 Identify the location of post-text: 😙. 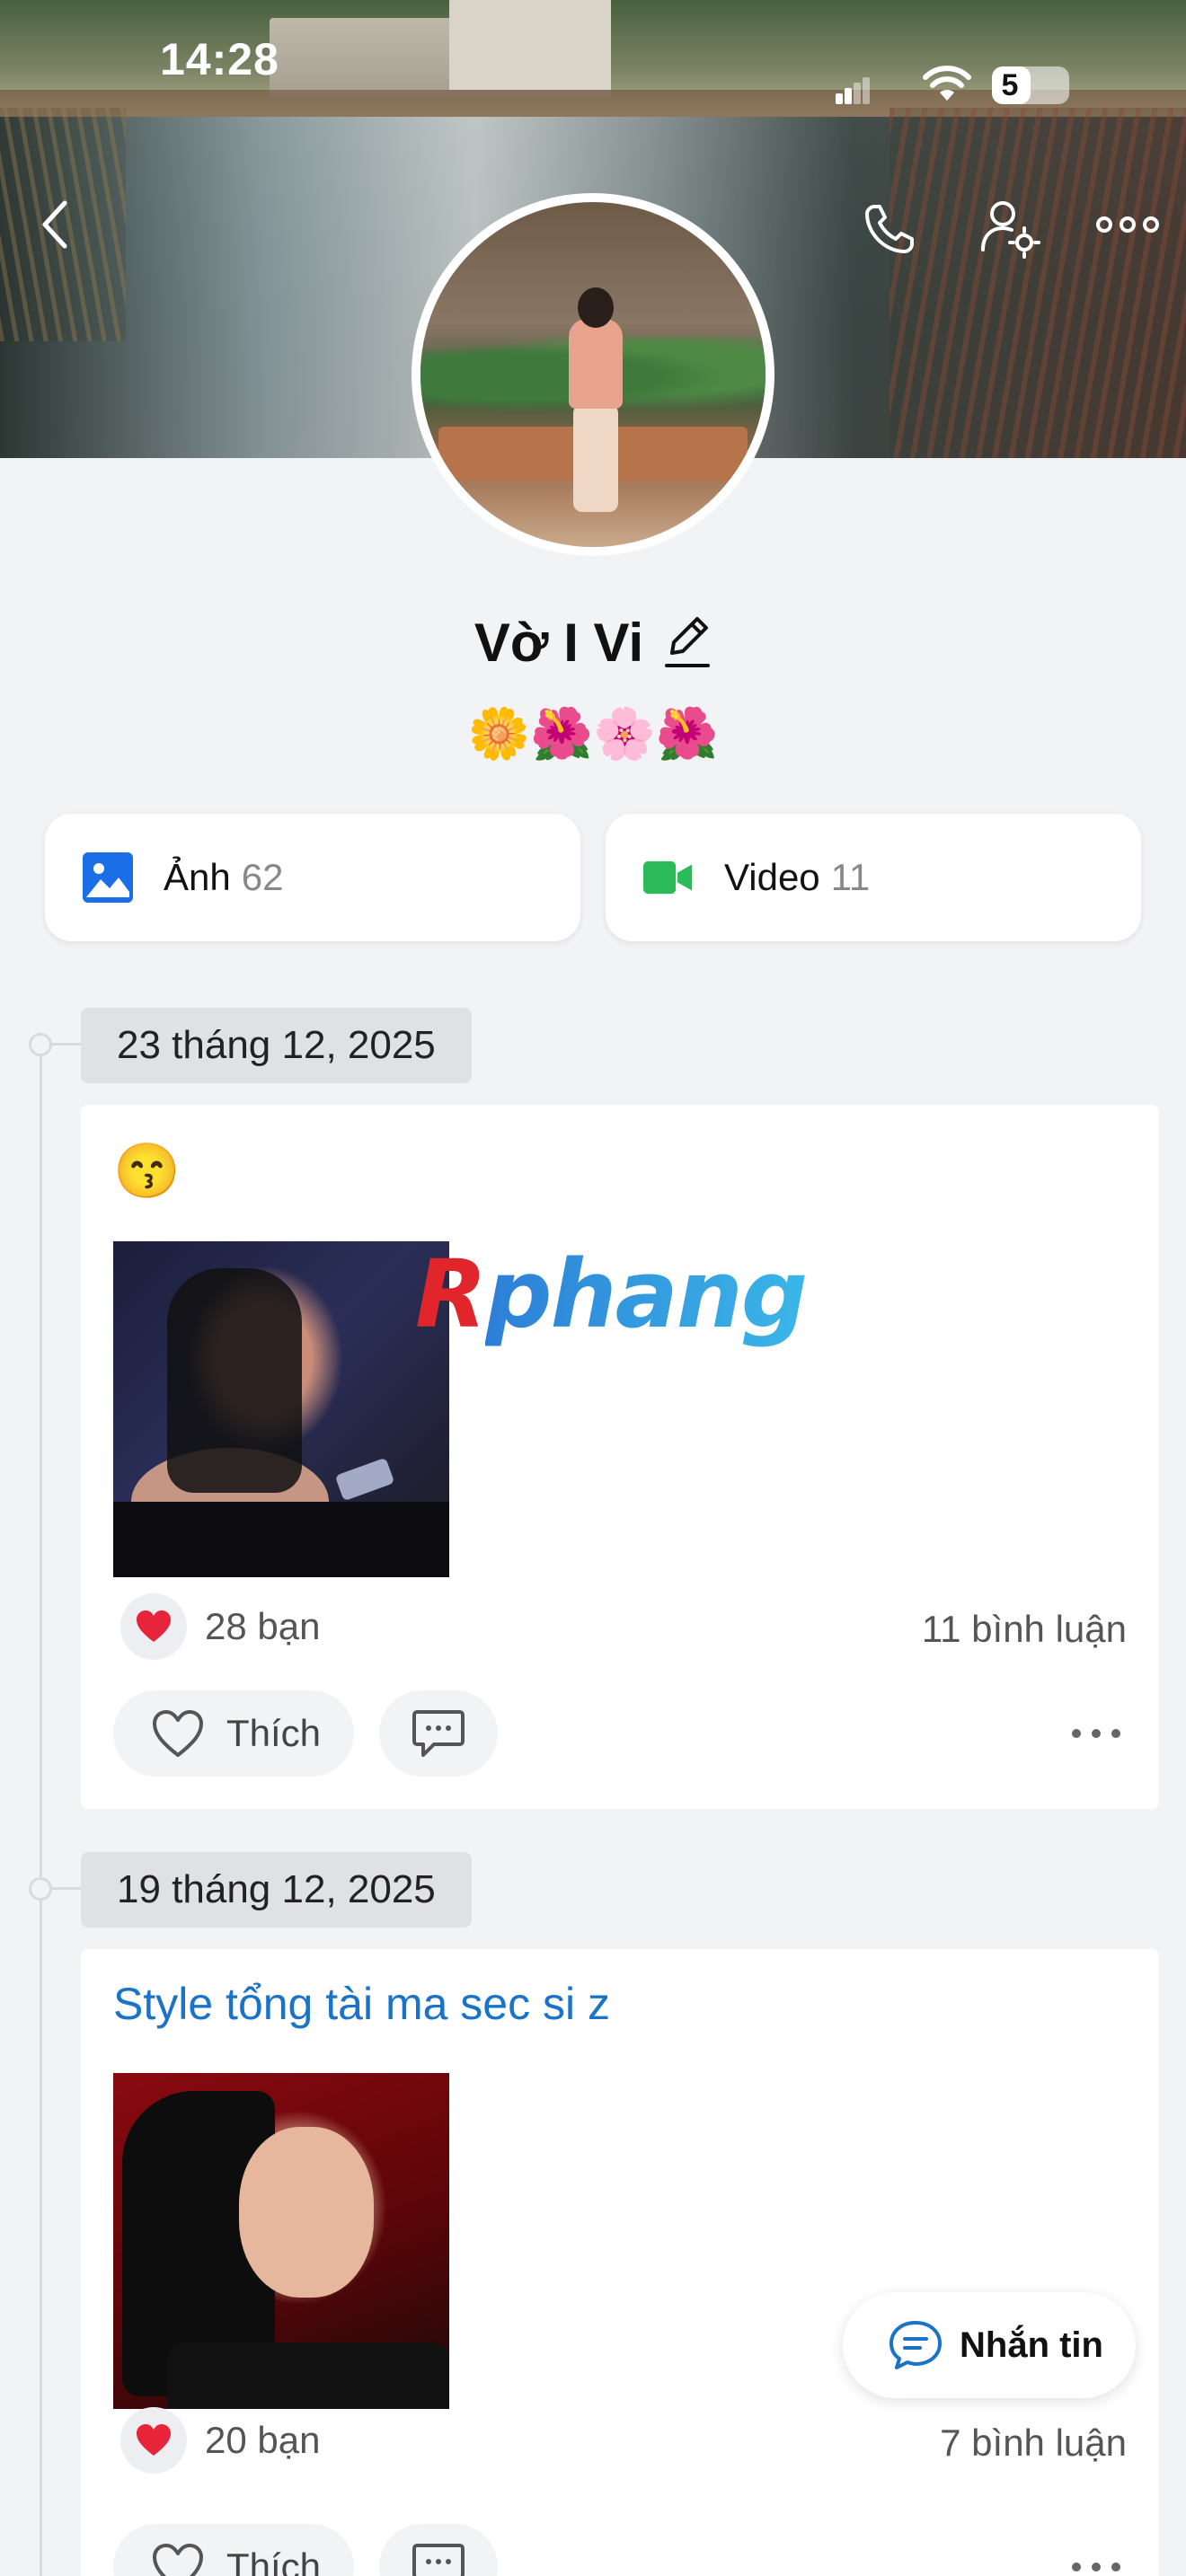
(147, 1171).